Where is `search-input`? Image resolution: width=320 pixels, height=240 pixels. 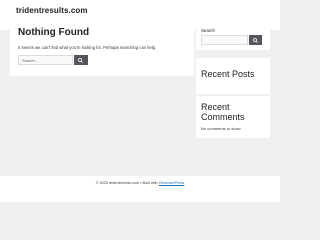 search-input is located at coordinates (45, 60).